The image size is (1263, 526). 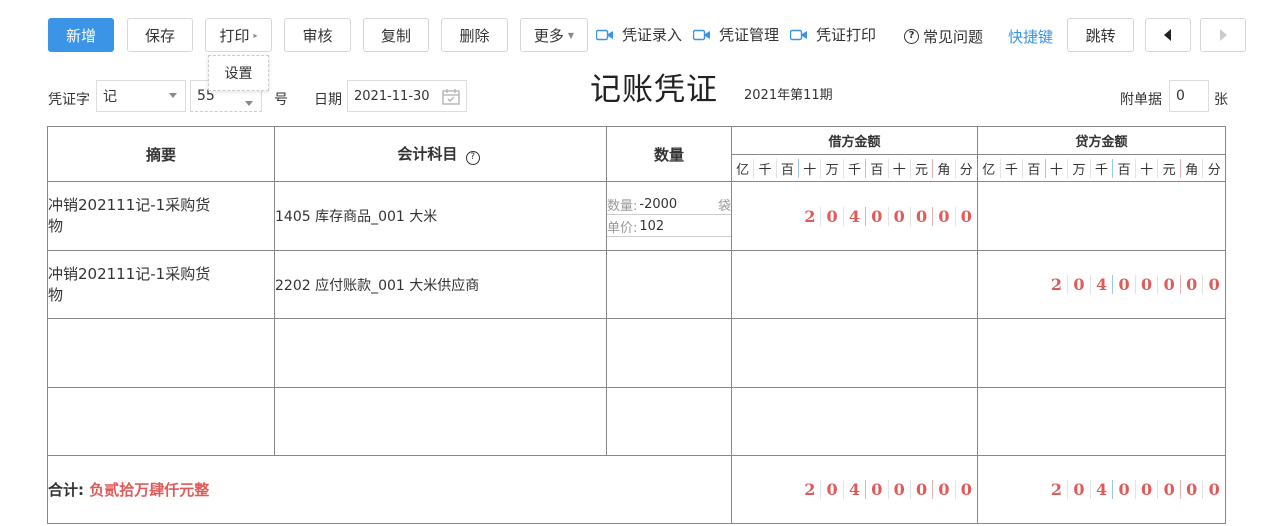 What do you see at coordinates (669, 154) in the screenshot?
I see `header-quantity: 数量` at bounding box center [669, 154].